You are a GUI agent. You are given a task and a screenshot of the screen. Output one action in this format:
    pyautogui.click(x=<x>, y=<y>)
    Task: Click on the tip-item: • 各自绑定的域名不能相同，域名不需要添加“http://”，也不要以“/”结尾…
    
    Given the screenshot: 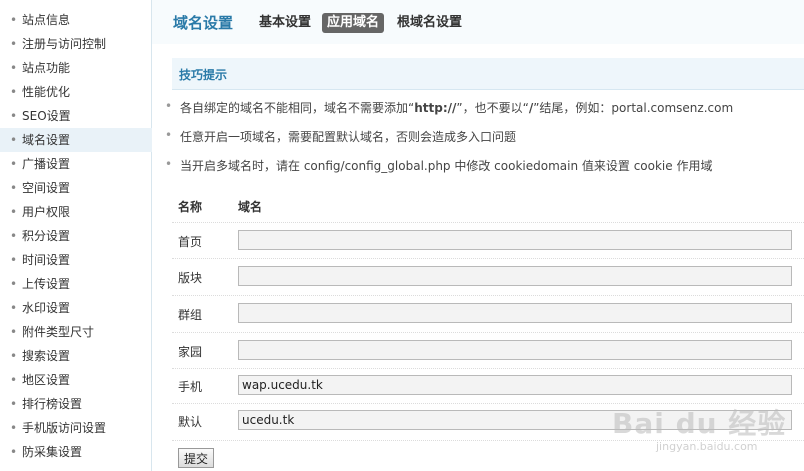 What is the action you would take?
    pyautogui.click(x=449, y=107)
    